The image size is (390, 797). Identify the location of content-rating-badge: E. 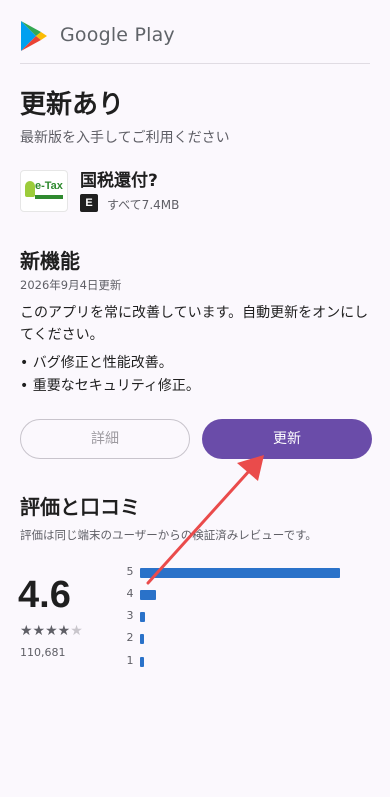
(89, 203).